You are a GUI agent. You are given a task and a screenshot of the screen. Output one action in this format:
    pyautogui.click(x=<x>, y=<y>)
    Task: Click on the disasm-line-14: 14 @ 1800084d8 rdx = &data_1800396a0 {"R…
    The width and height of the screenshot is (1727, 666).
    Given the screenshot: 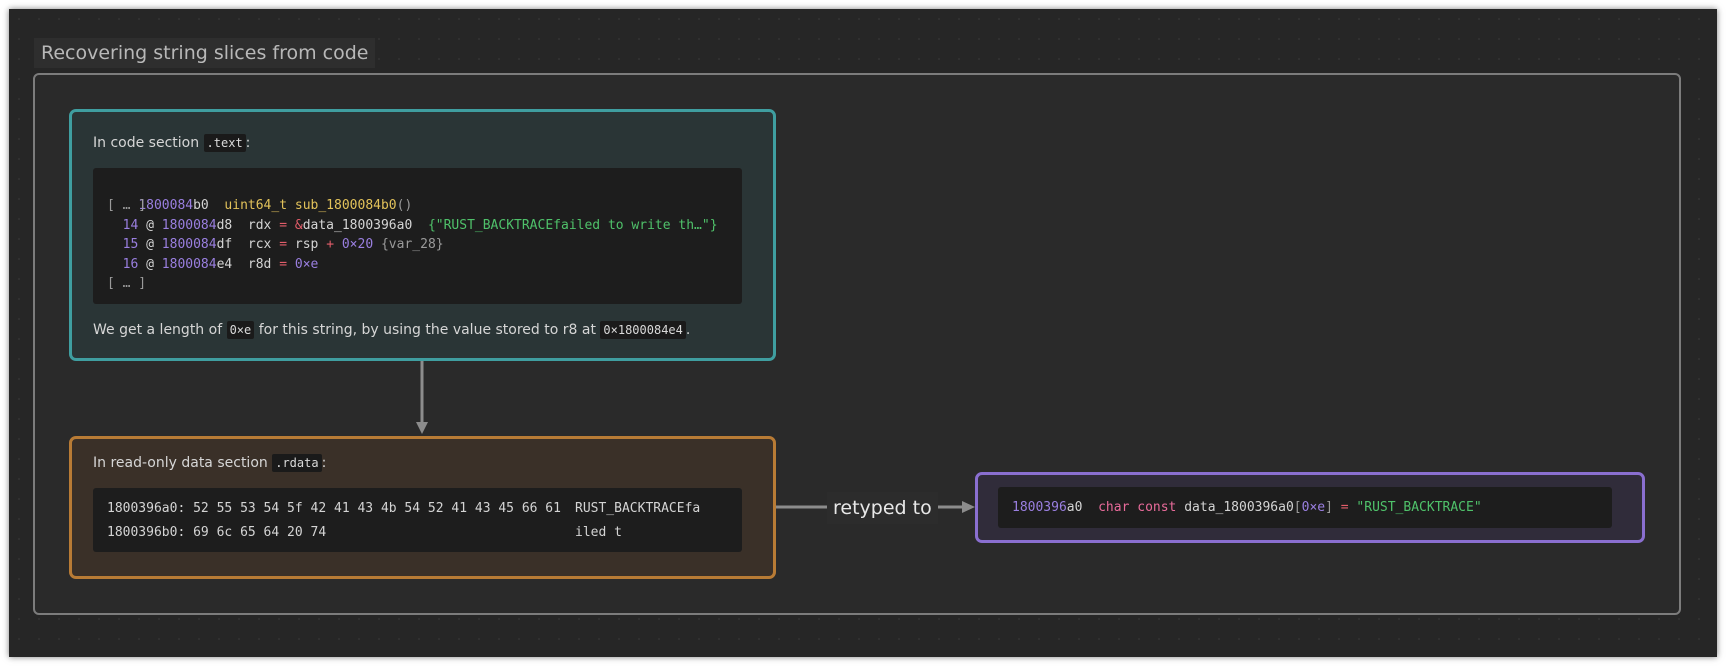 What is the action you would take?
    pyautogui.click(x=412, y=225)
    